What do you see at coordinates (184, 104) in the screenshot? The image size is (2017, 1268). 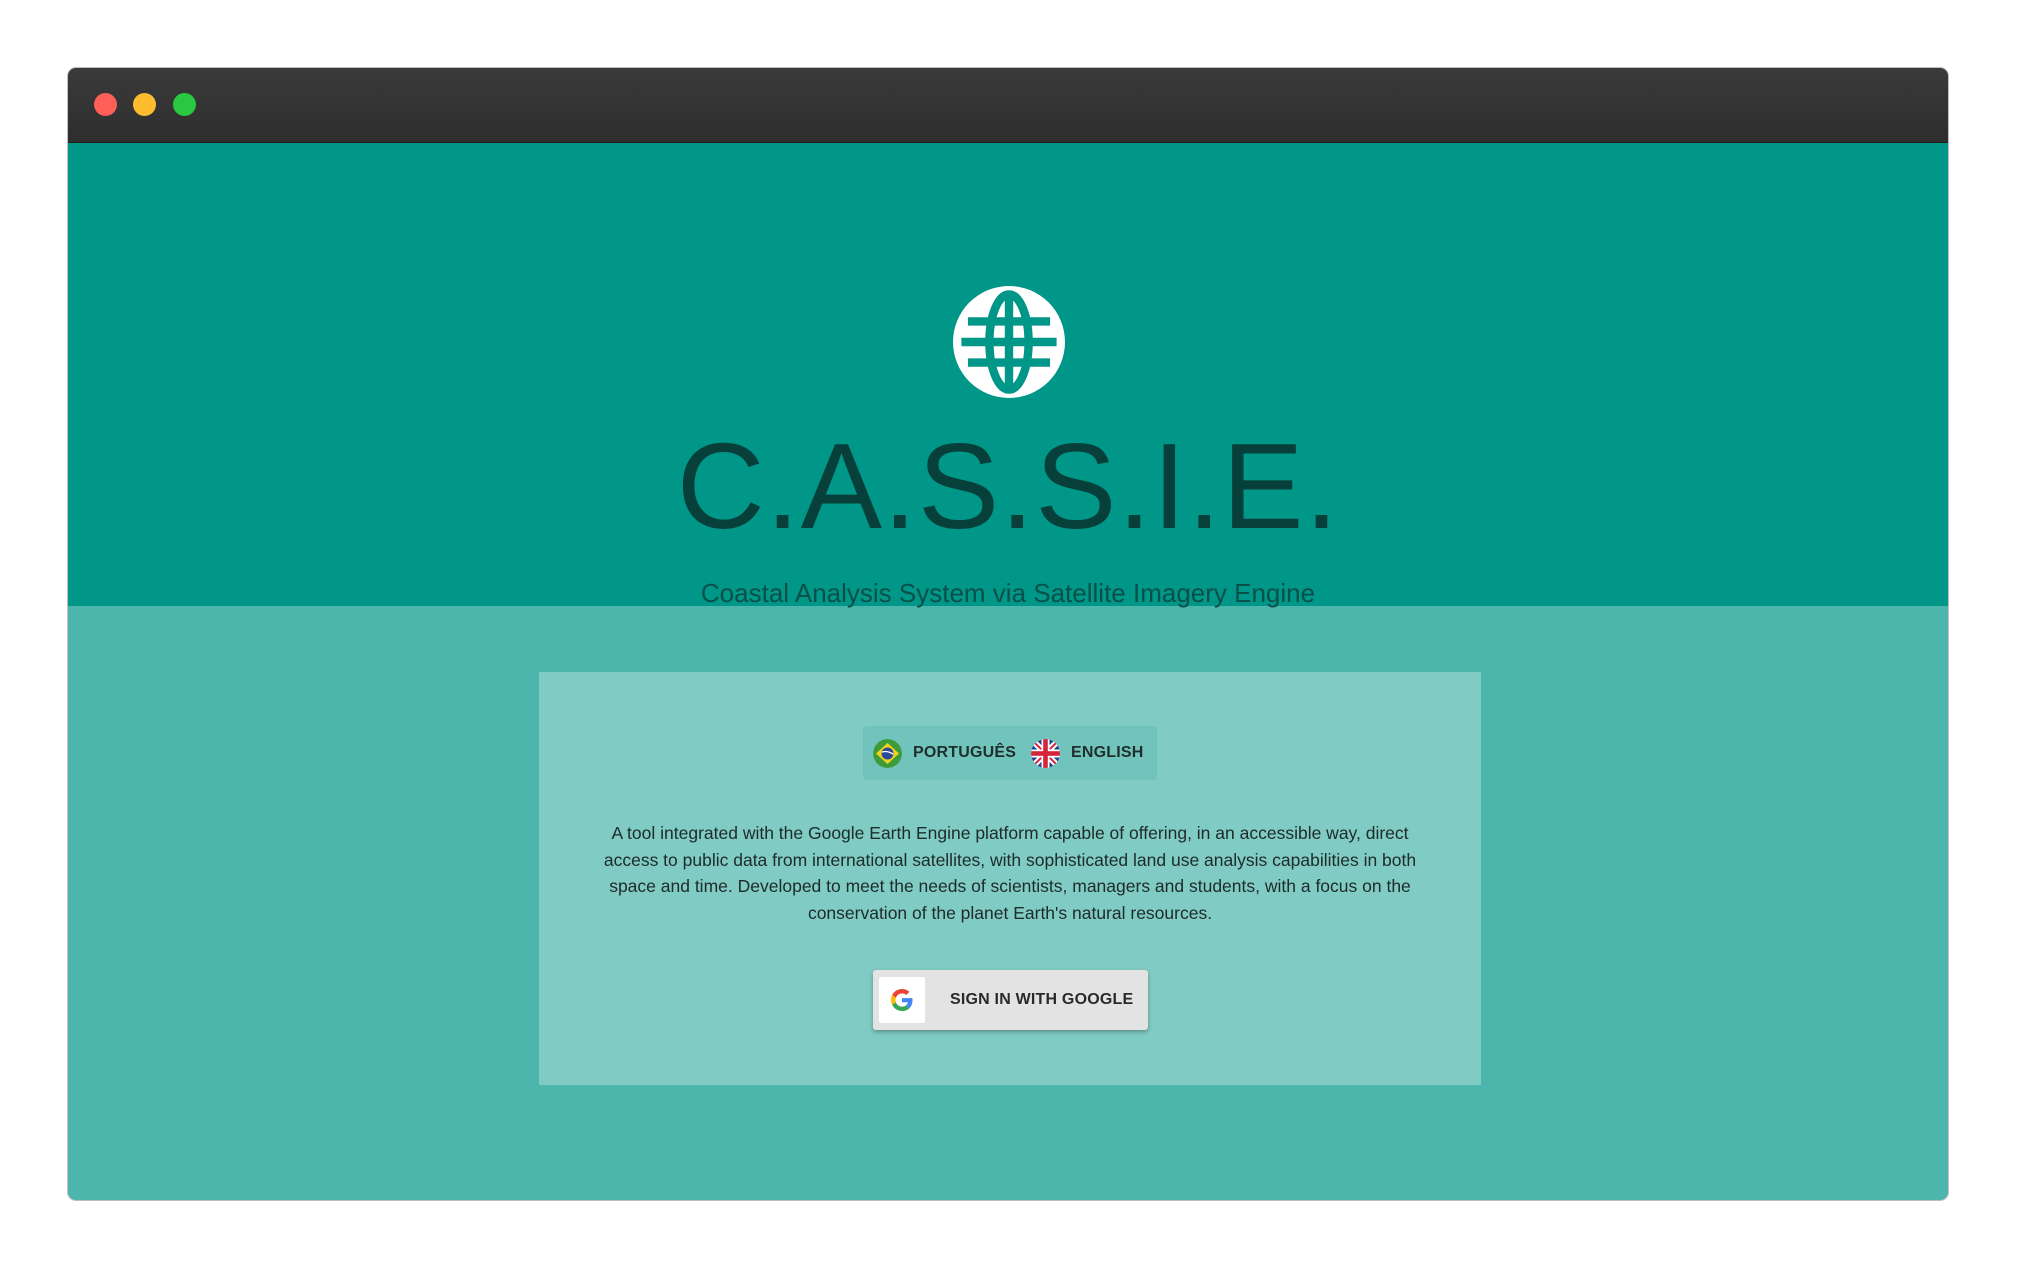 I see `maximize-window-button` at bounding box center [184, 104].